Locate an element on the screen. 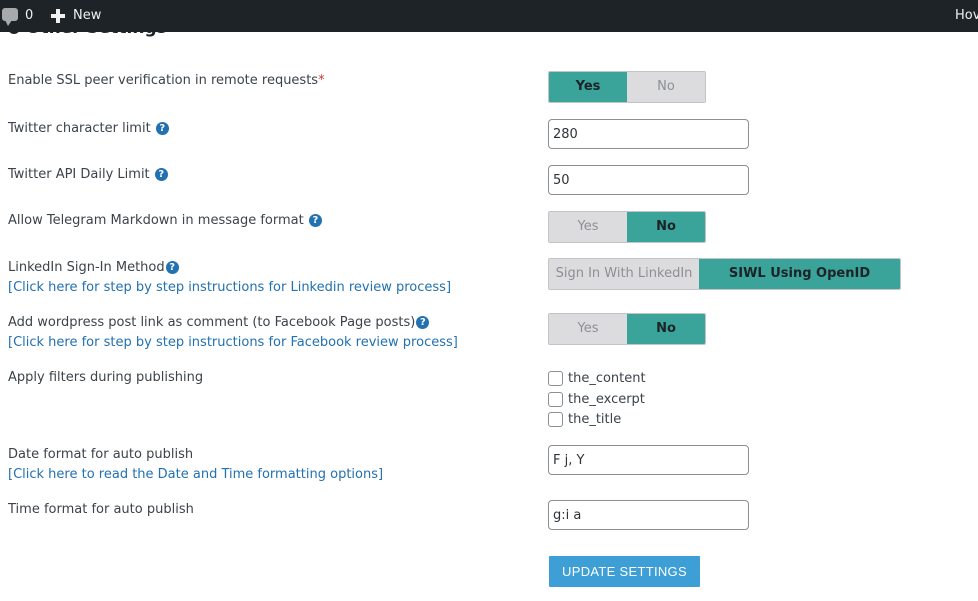 Image resolution: width=978 pixels, height=601 pixels. plus-icon is located at coordinates (58, 16).